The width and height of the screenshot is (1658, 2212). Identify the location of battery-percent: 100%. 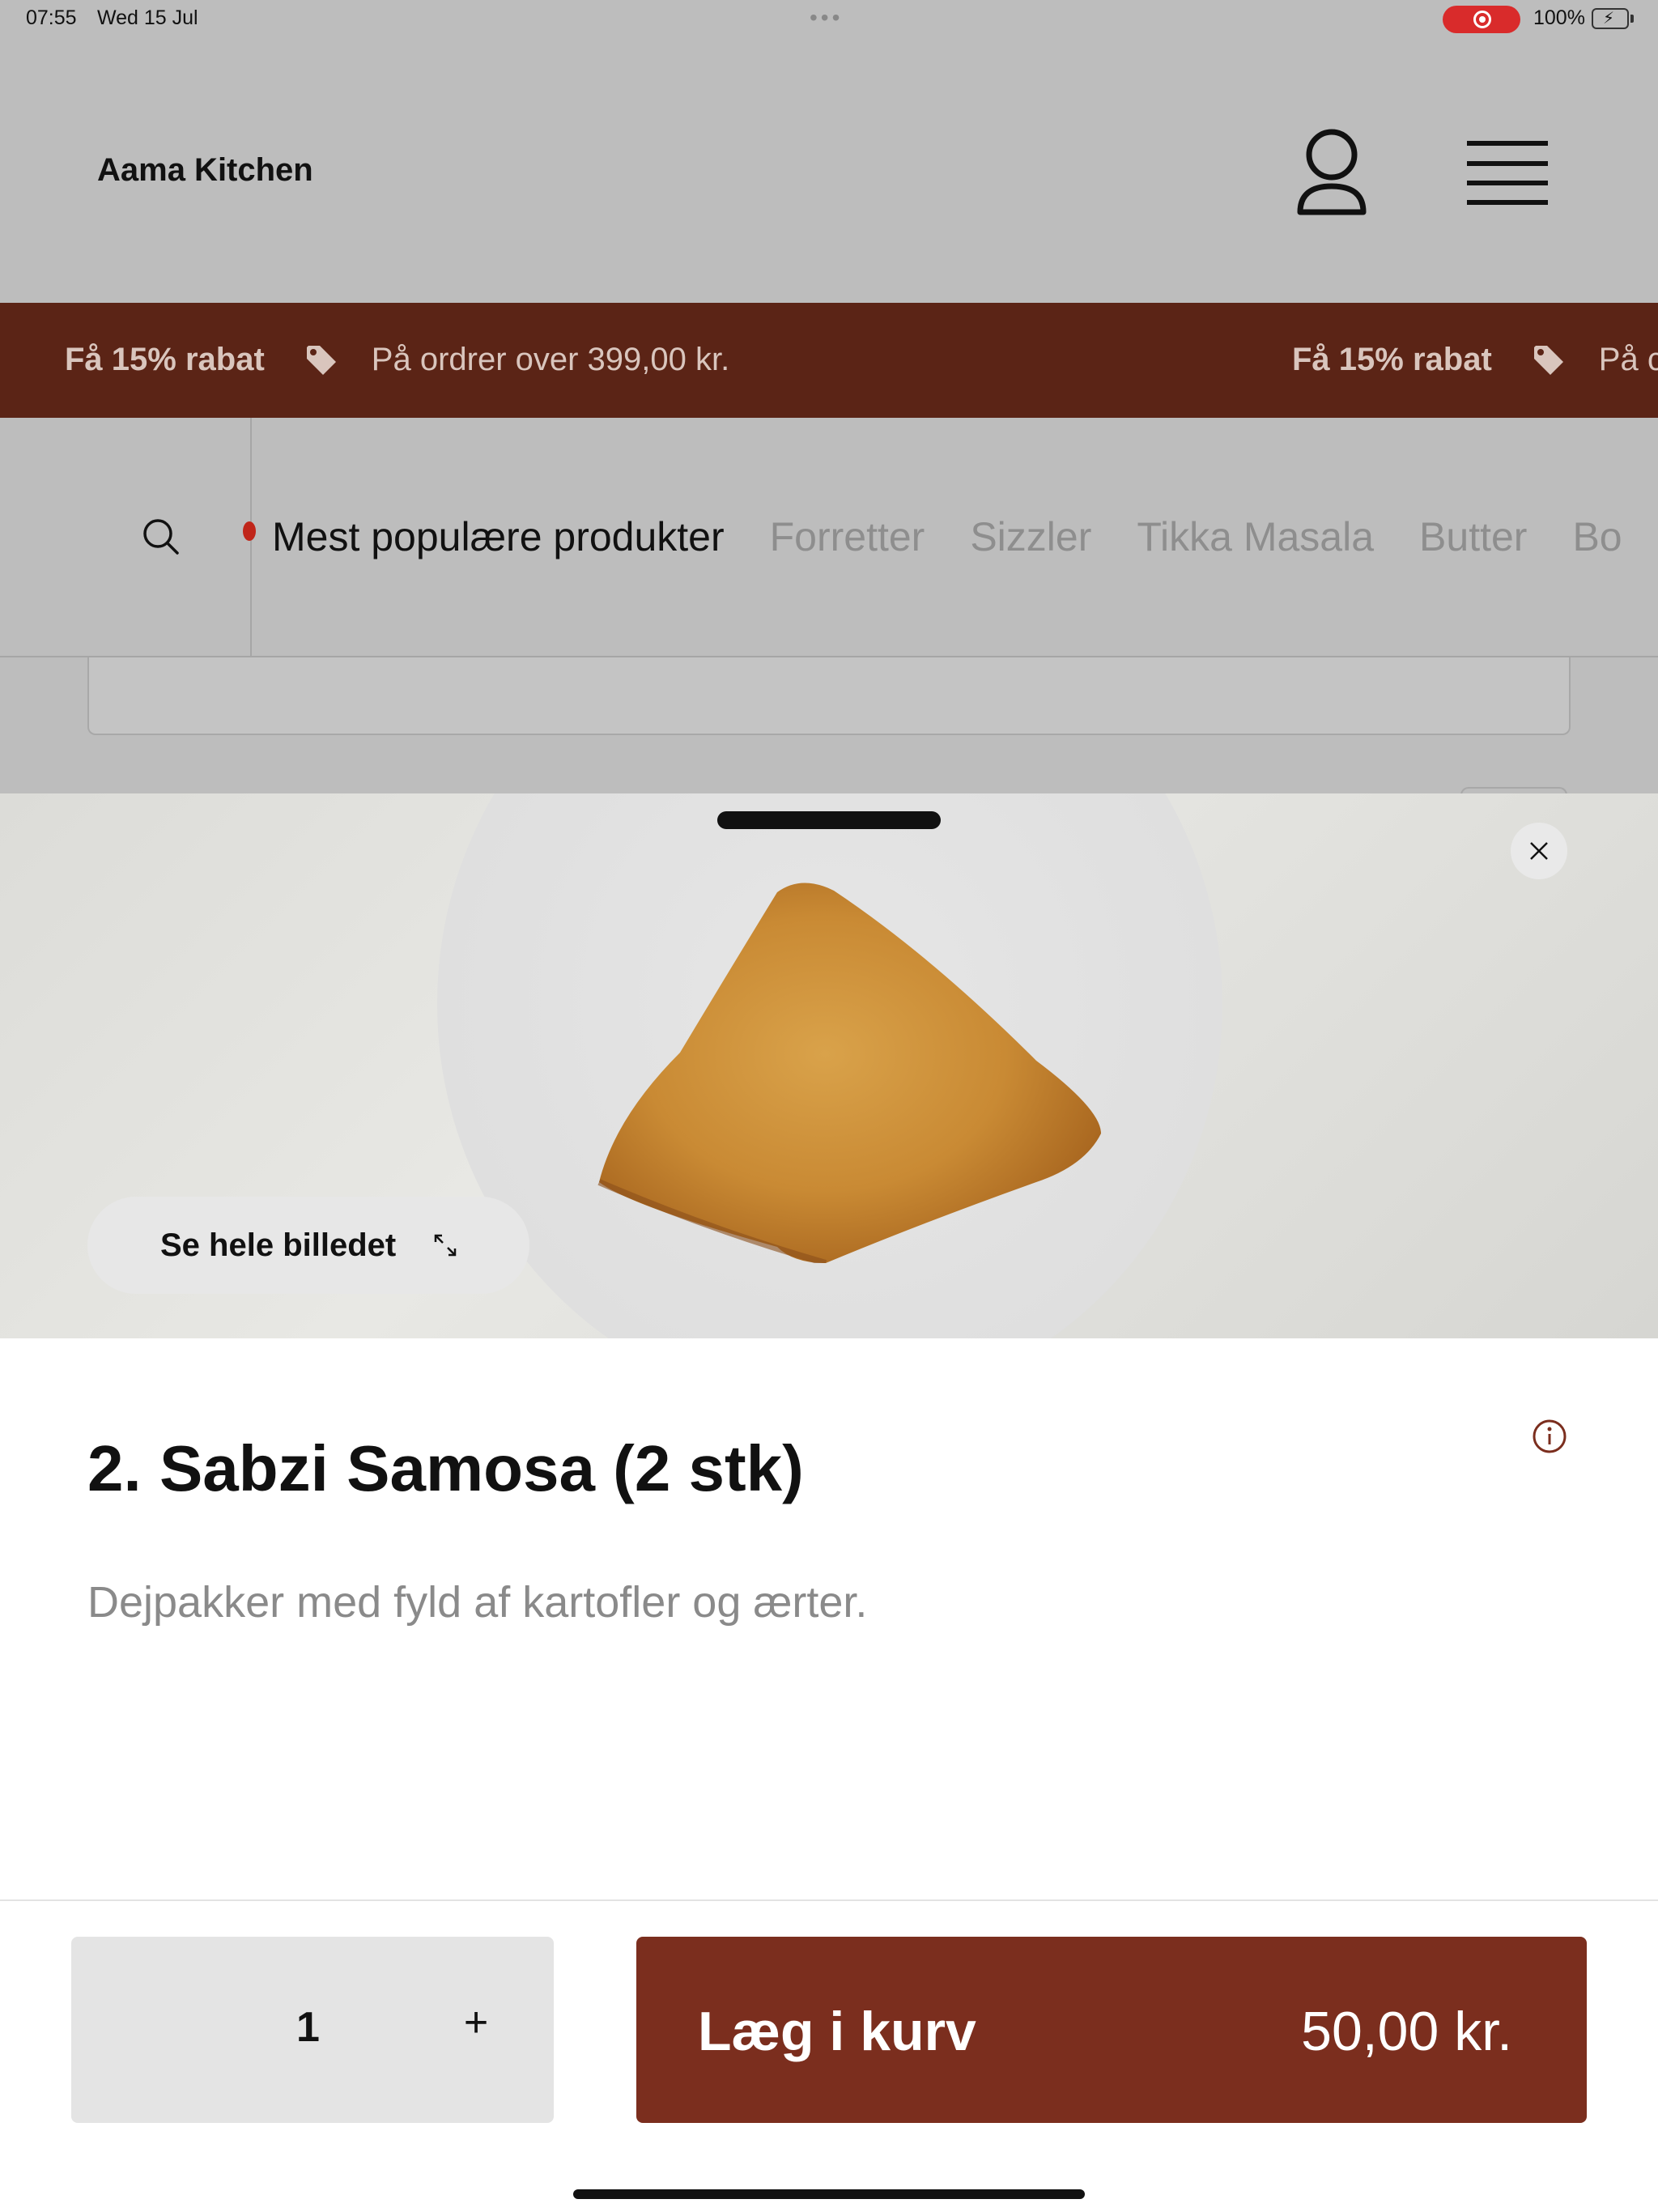
(1559, 18).